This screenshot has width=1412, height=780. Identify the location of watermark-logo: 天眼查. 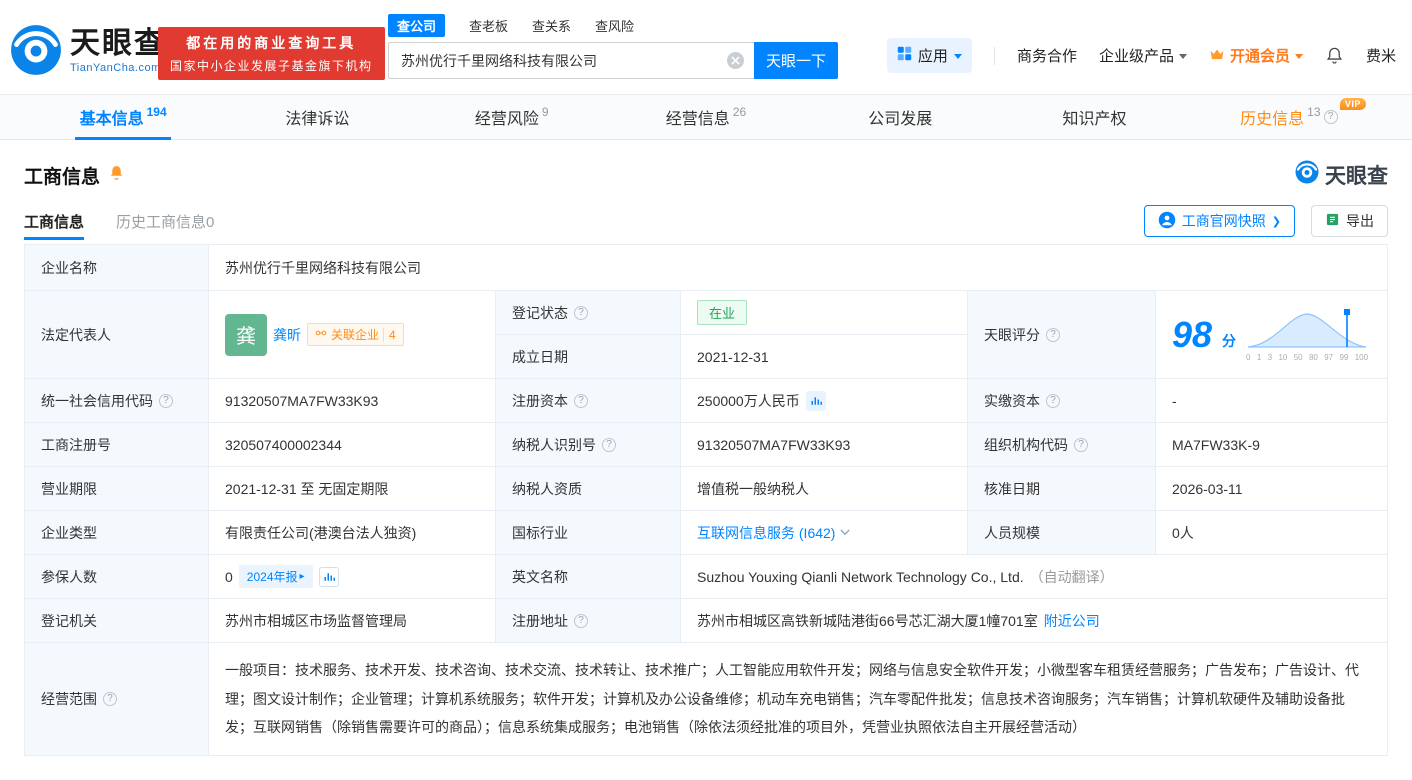
(1341, 175).